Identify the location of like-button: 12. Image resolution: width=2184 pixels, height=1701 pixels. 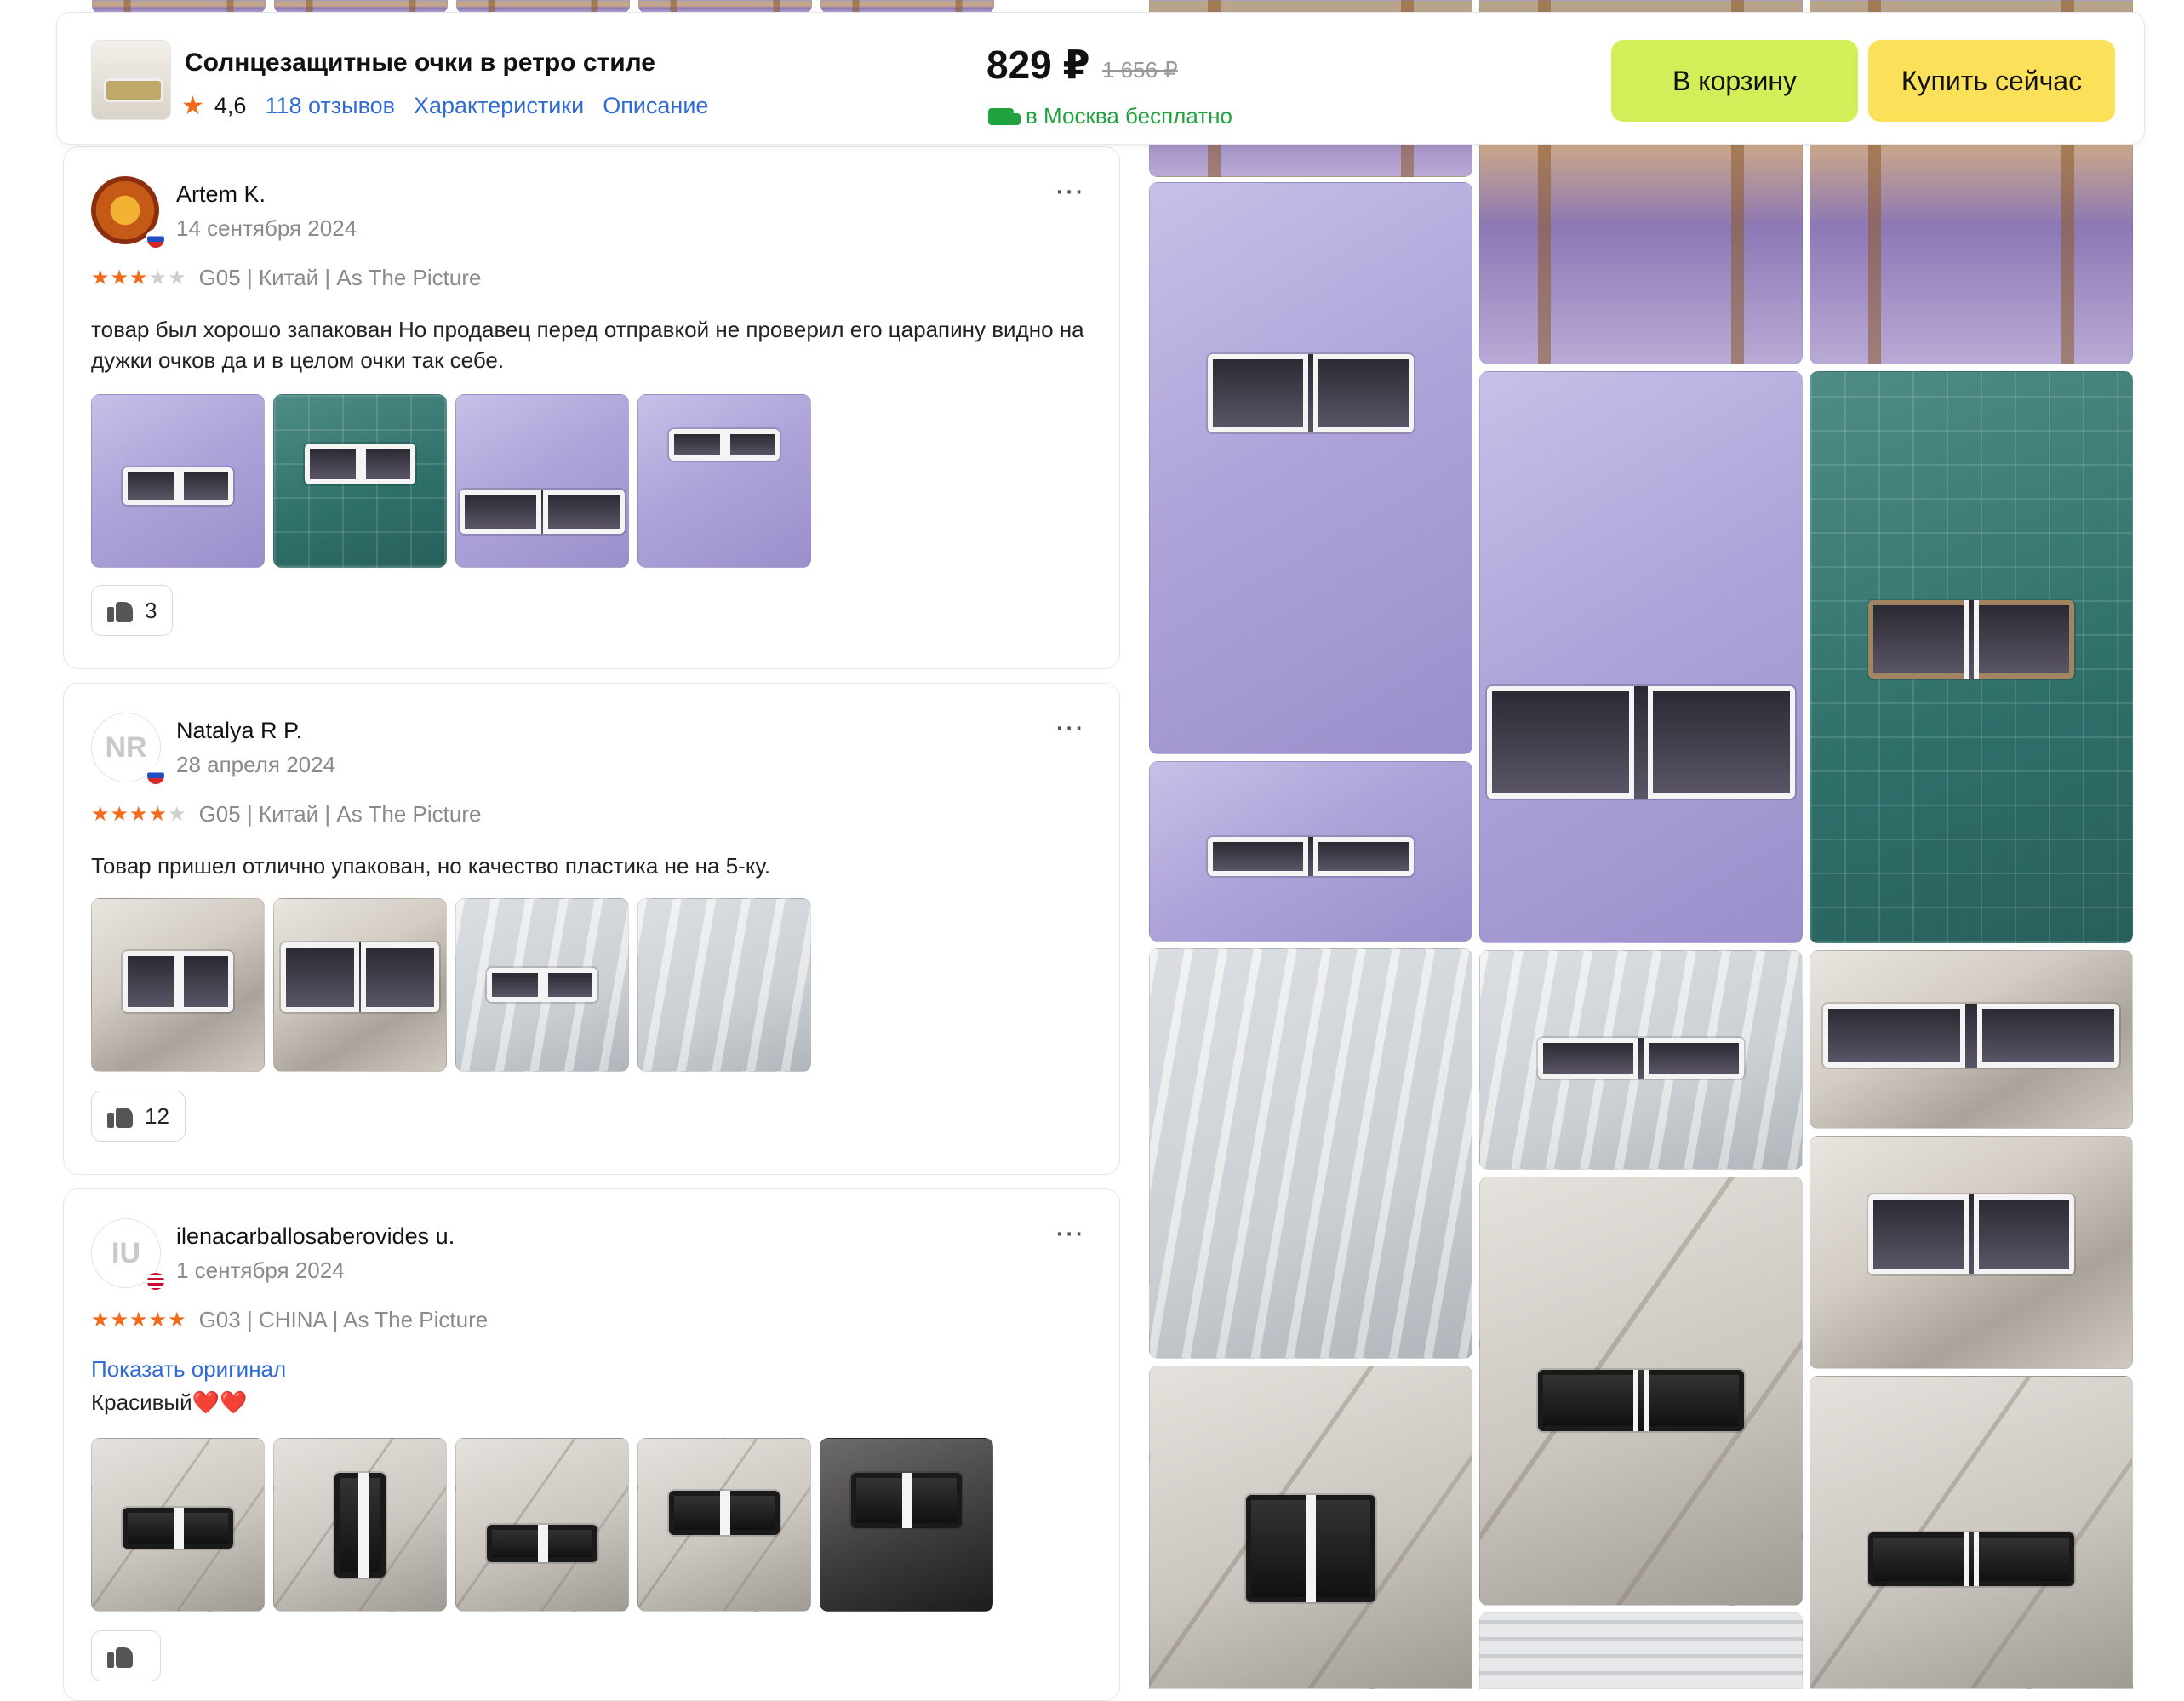
(138, 1116).